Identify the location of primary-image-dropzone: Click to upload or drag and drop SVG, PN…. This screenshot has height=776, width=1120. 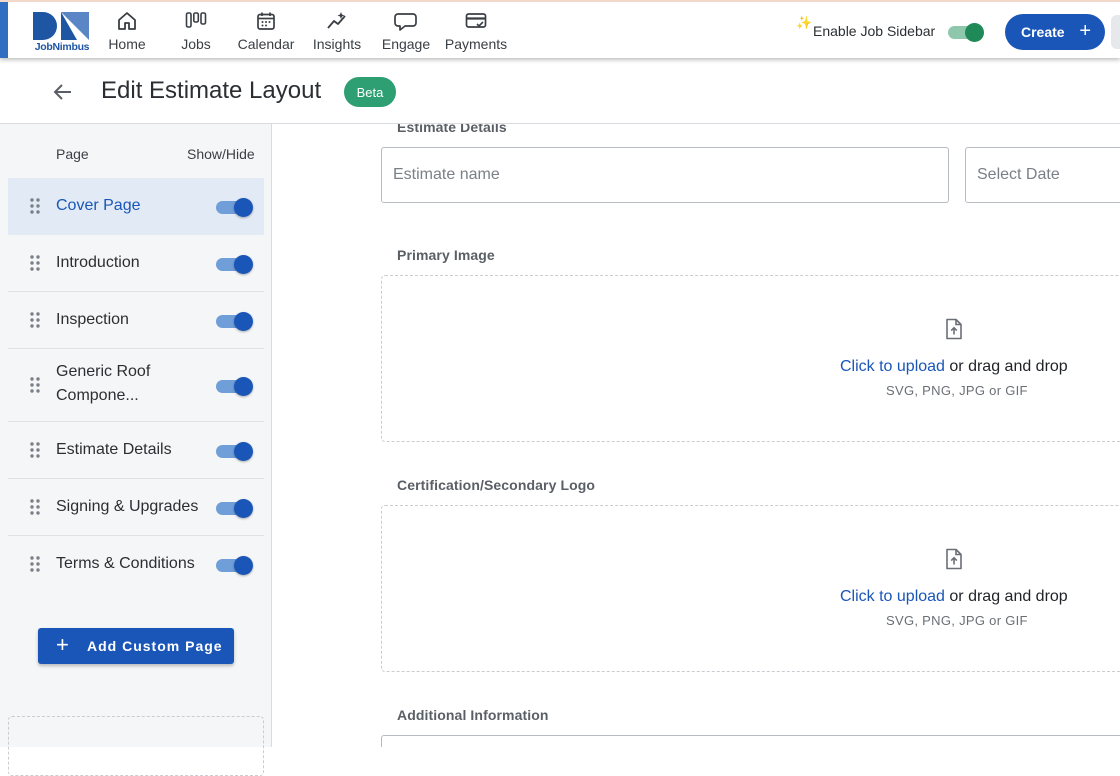
(750, 358).